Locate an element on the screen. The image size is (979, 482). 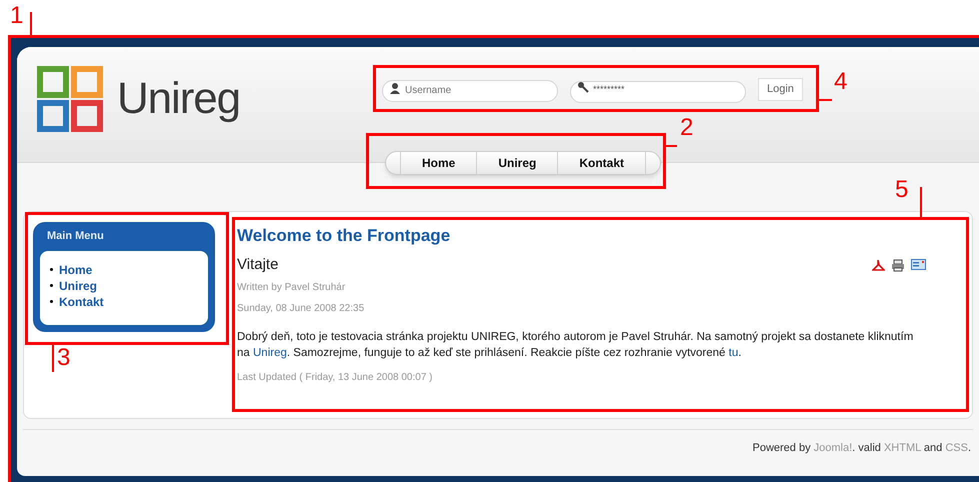
annotation-label: 2 is located at coordinates (687, 128).